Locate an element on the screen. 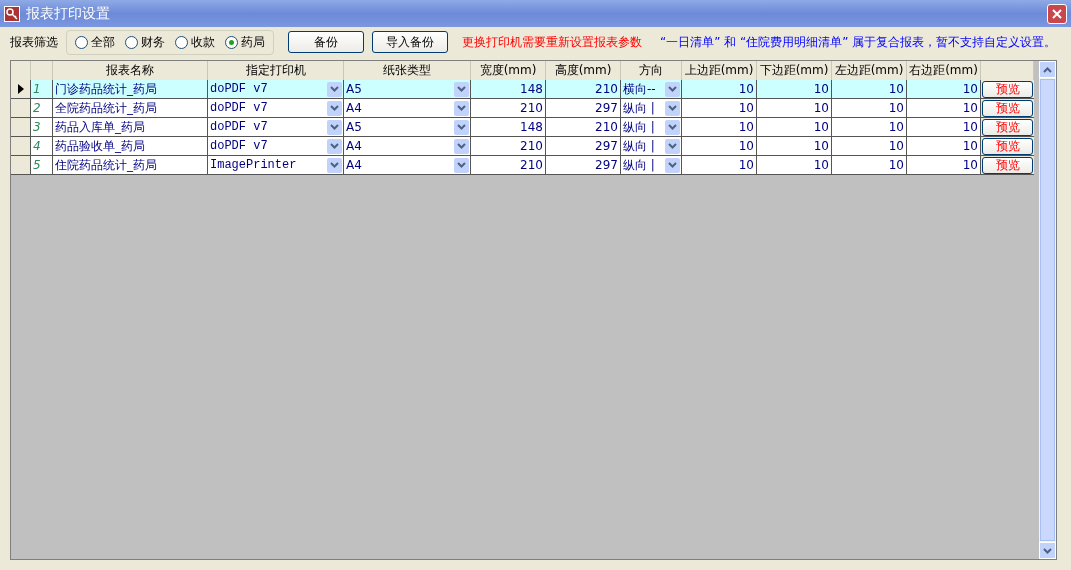  scrollbar is located at coordinates (1047, 310).